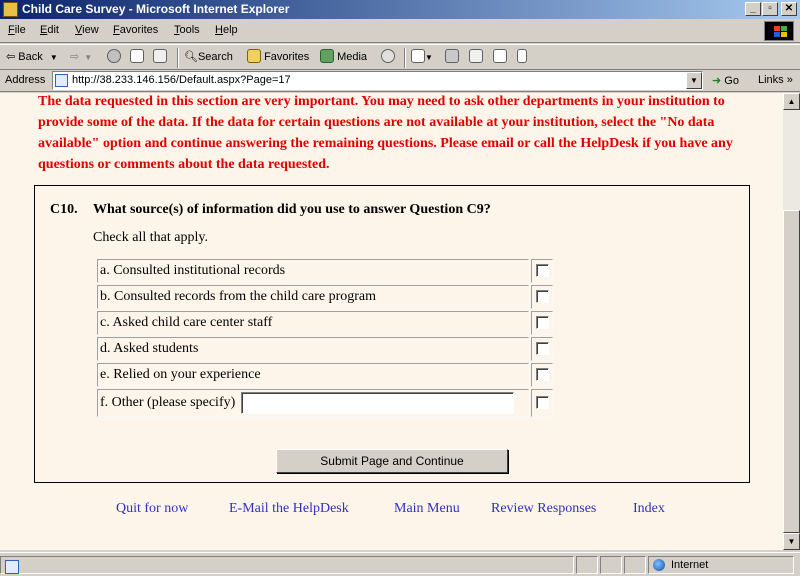  What do you see at coordinates (208, 58) in the screenshot?
I see `search-button: 🔍︎Search` at bounding box center [208, 58].